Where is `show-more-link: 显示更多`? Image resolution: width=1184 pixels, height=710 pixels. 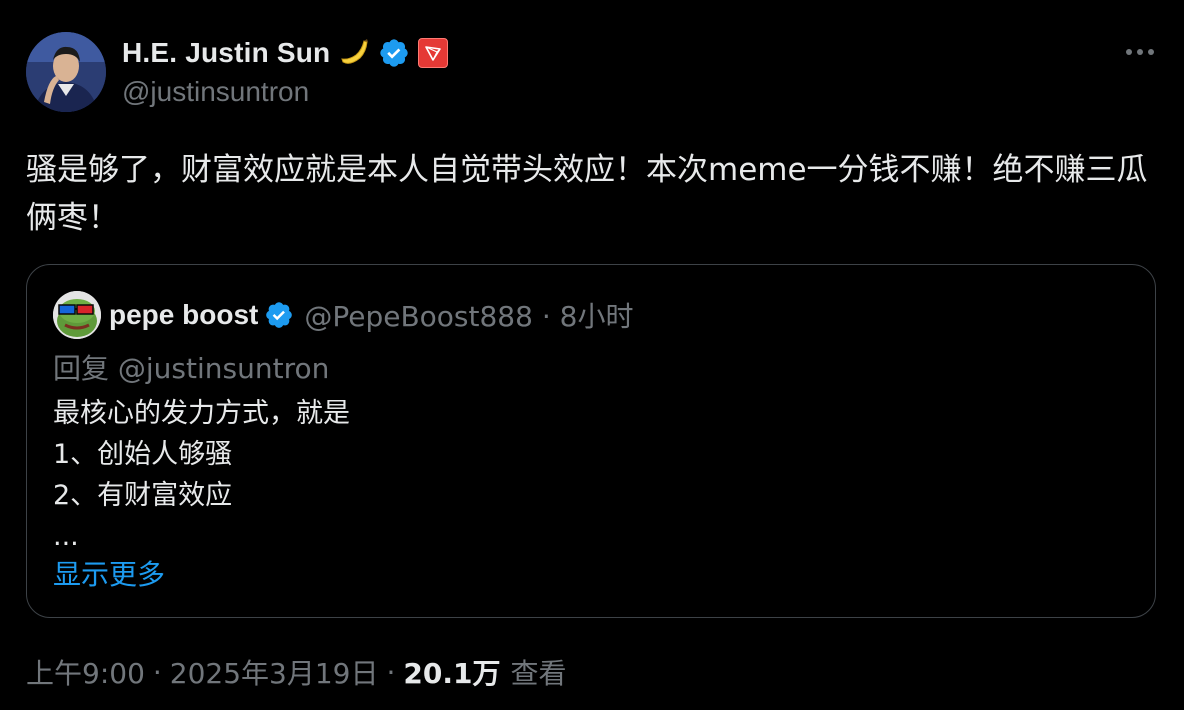 show-more-link: 显示更多 is located at coordinates (109, 573).